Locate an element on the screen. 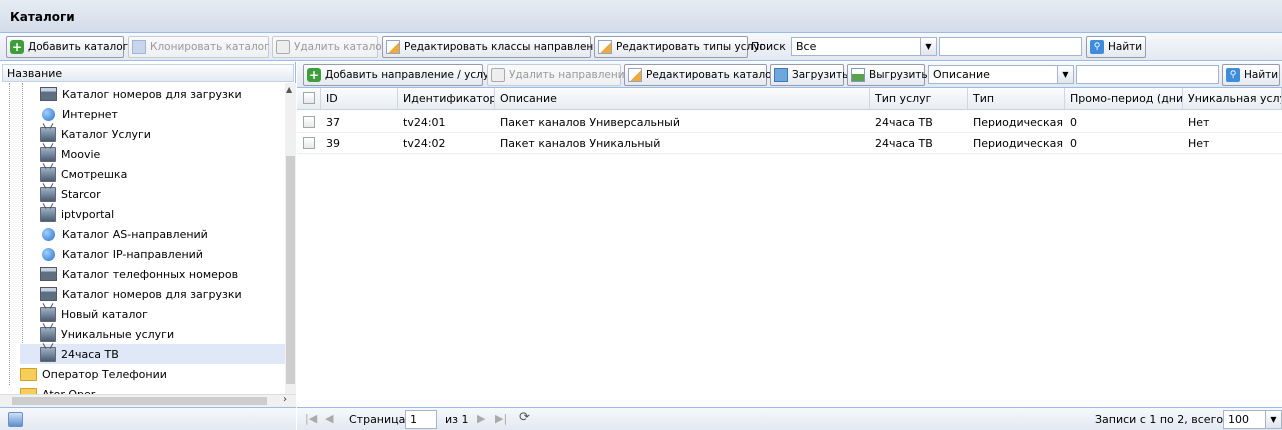 Image resolution: width=1282 pixels, height=430 pixels. column-header: Промо-период (дни) is located at coordinates (1124, 99).